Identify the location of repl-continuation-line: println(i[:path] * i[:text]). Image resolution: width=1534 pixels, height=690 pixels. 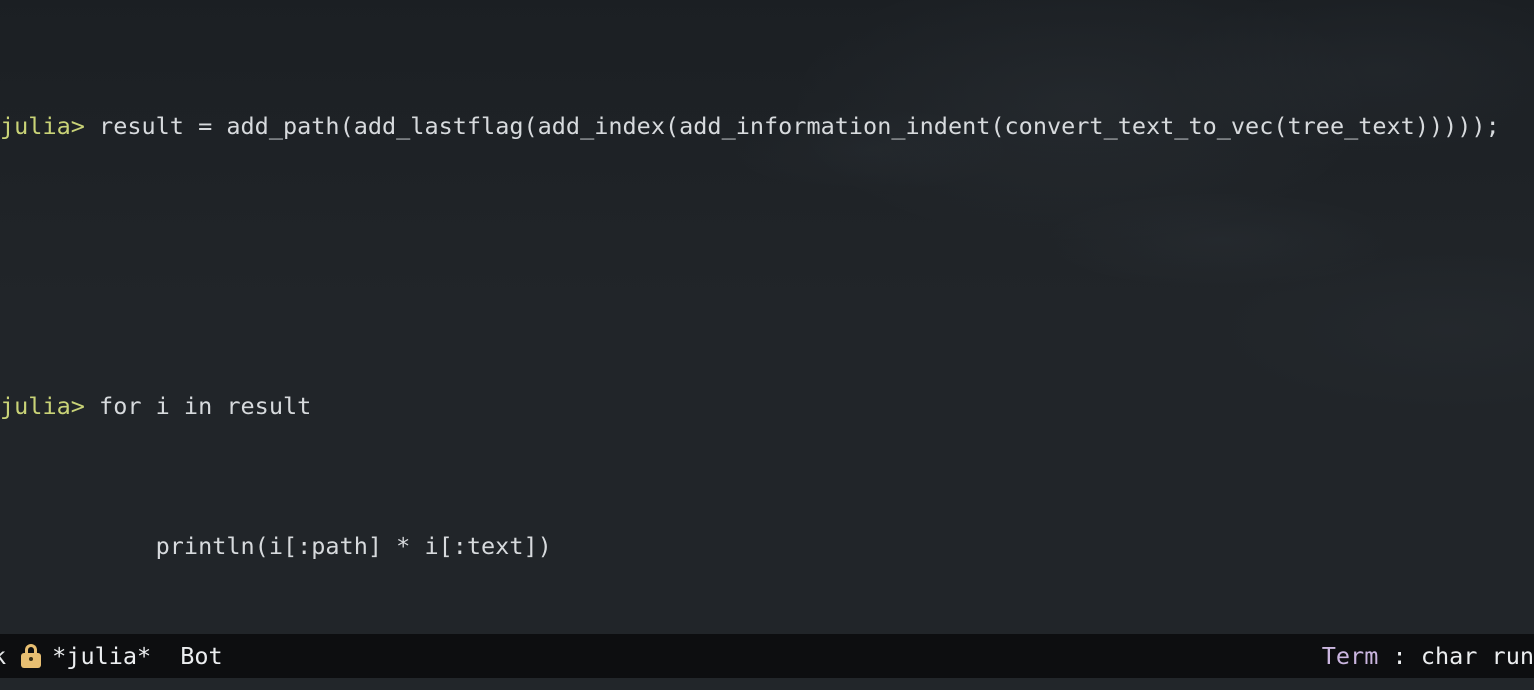
(767, 546).